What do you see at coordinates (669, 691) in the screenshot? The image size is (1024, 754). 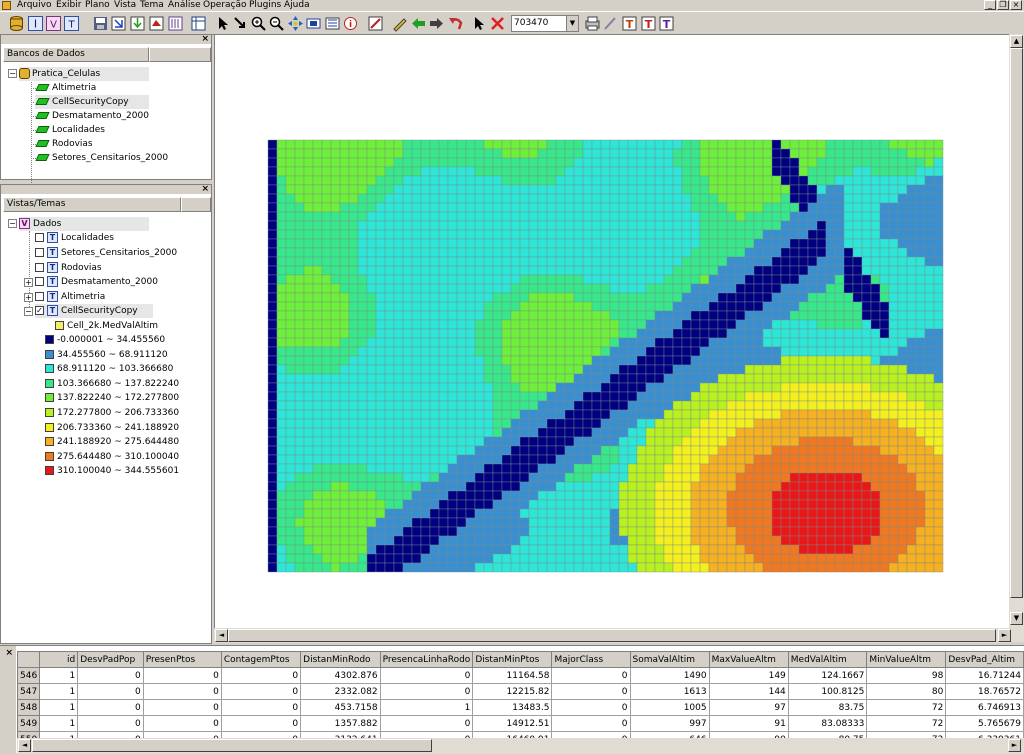 I see `table-cell: 1613` at bounding box center [669, 691].